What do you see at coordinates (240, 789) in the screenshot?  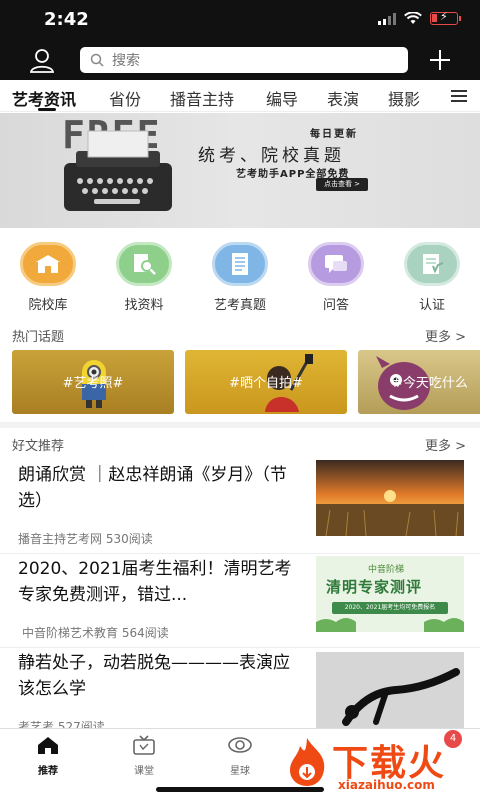 I see `home-indicator` at bounding box center [240, 789].